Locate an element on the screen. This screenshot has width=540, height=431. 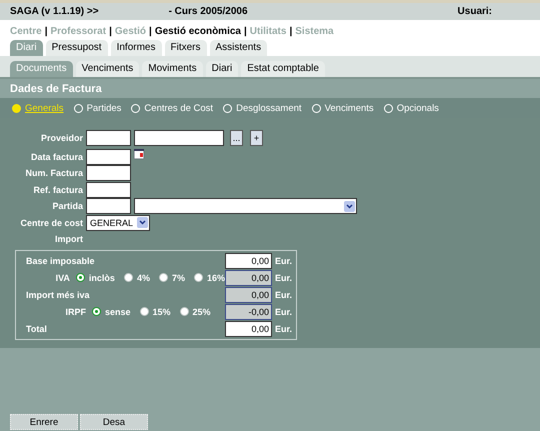
subtab: Venciments is located at coordinates (108, 69).